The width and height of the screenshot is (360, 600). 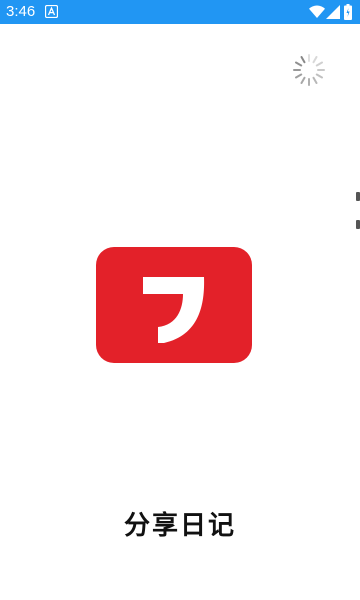 I want to click on app-name: 分享日记, so click(x=179, y=526).